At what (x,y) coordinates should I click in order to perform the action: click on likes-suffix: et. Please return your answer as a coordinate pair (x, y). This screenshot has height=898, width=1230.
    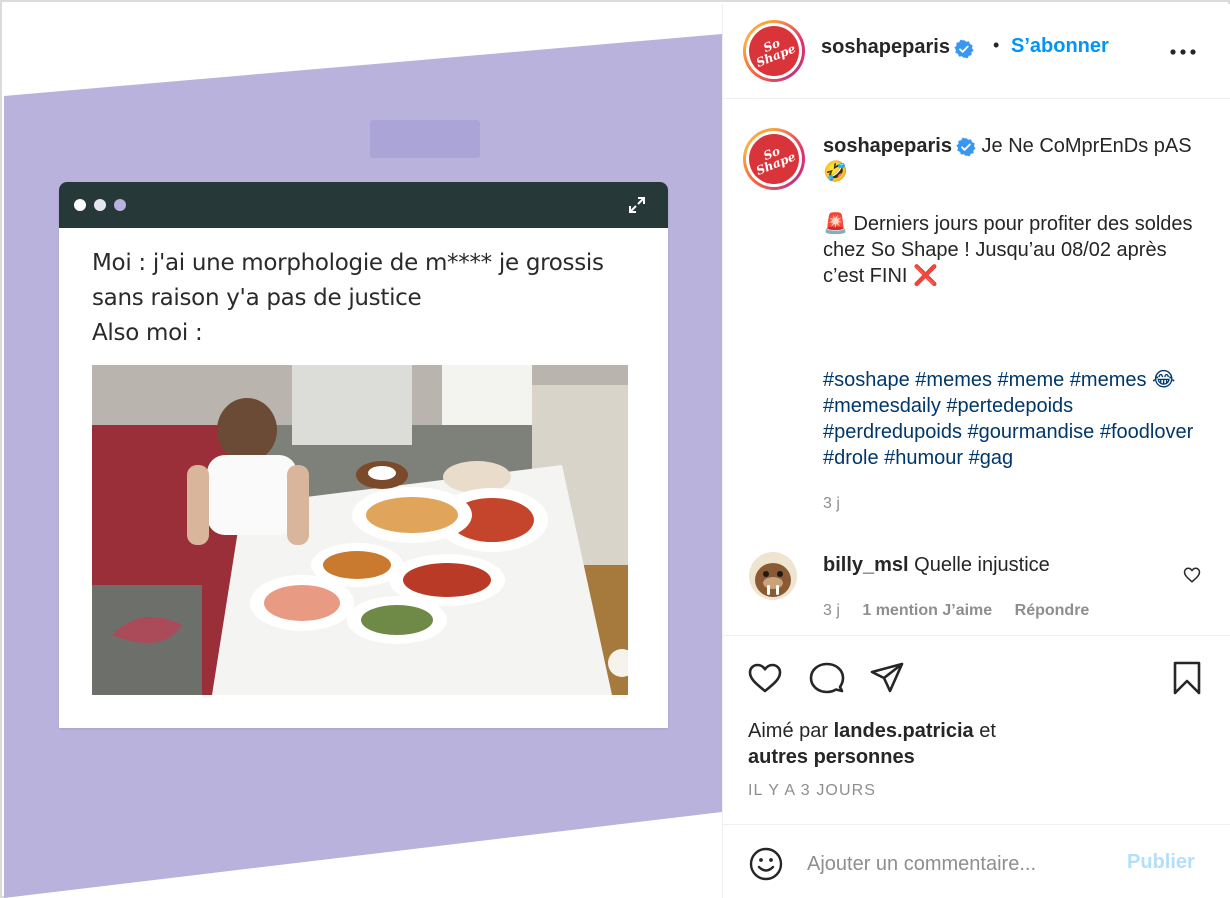
    Looking at the image, I should click on (987, 731).